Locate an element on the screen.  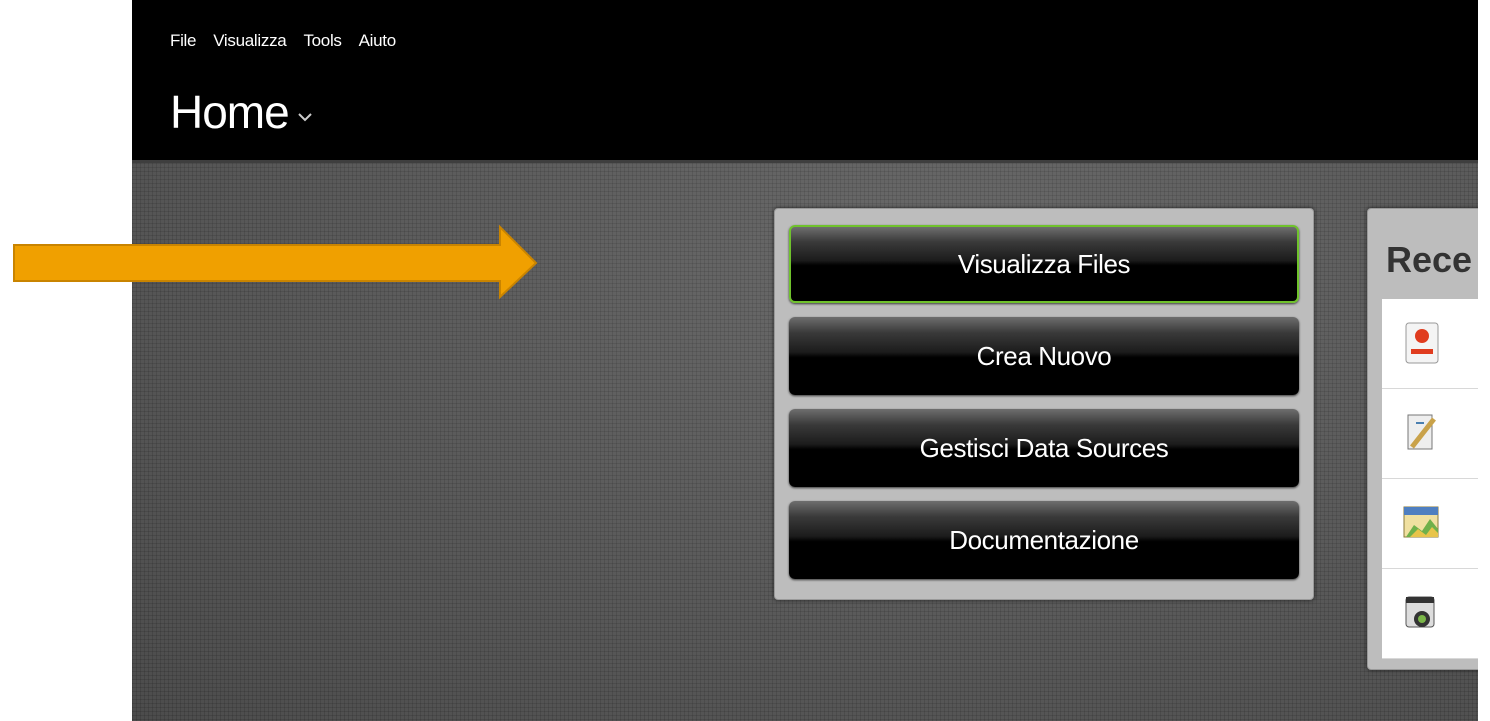
recent-panel: Rece is located at coordinates (1422, 439).